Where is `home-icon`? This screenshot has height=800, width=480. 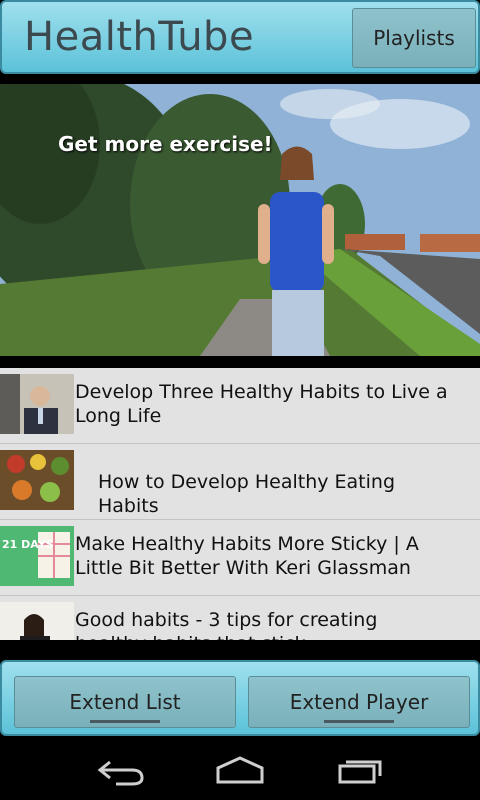 home-icon is located at coordinates (240, 770).